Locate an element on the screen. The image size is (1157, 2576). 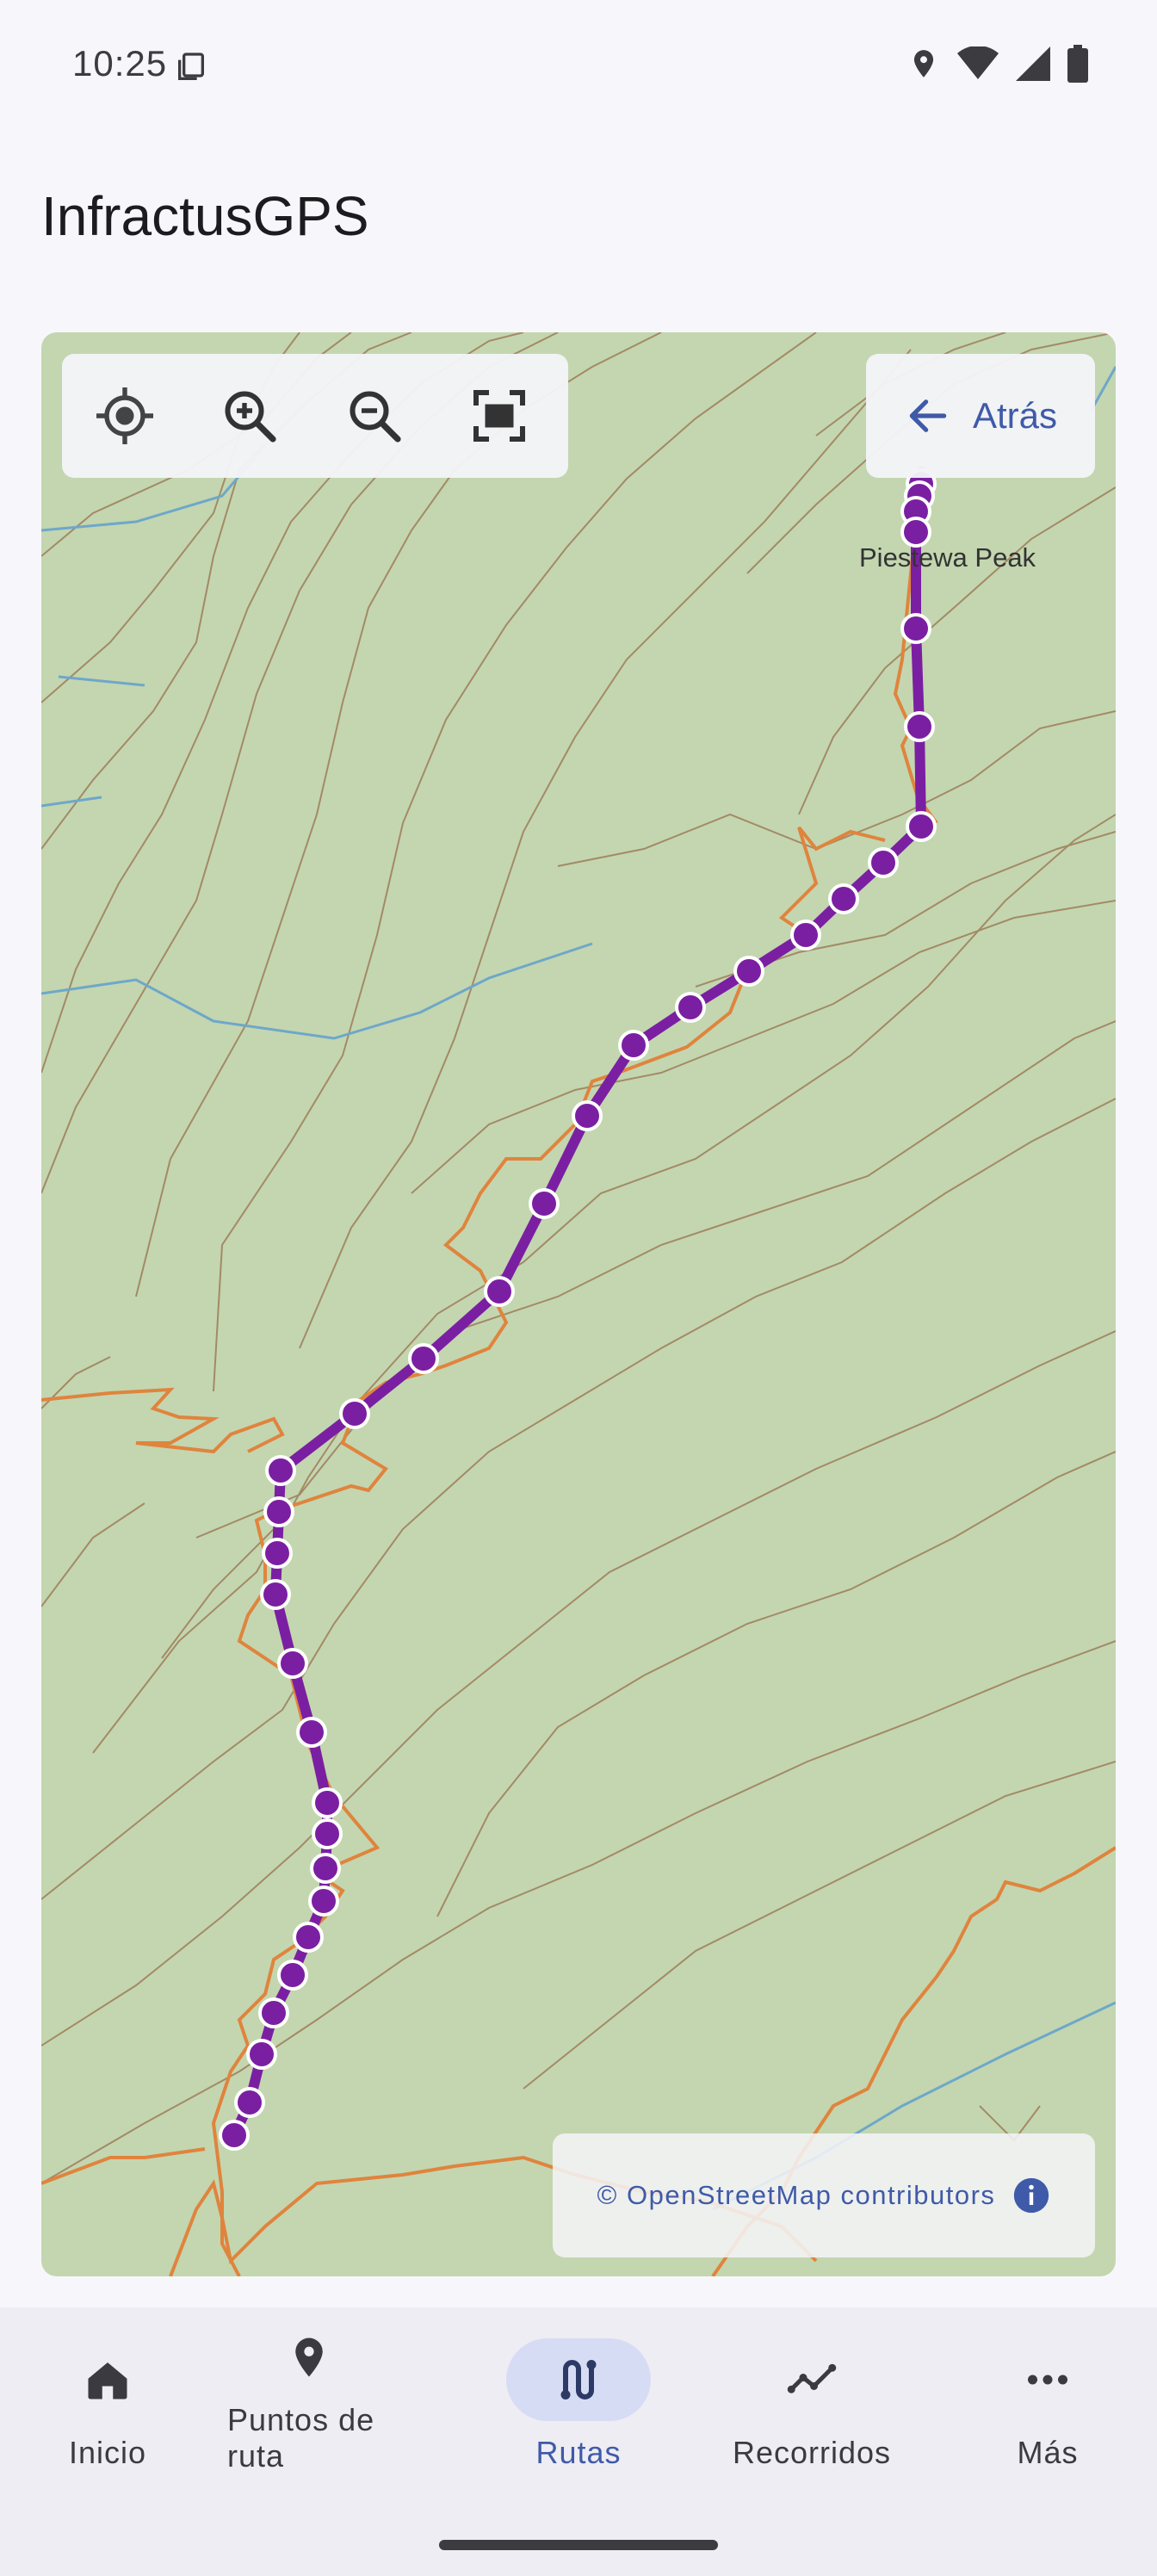
zoom-in-icon is located at coordinates (251, 417).